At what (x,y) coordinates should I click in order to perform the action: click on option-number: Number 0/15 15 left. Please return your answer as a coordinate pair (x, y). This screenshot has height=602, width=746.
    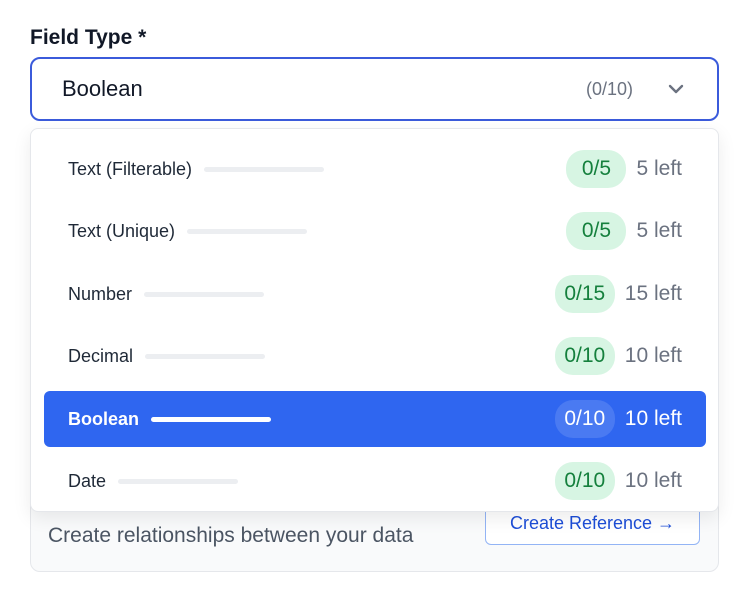
    Looking at the image, I should click on (375, 294).